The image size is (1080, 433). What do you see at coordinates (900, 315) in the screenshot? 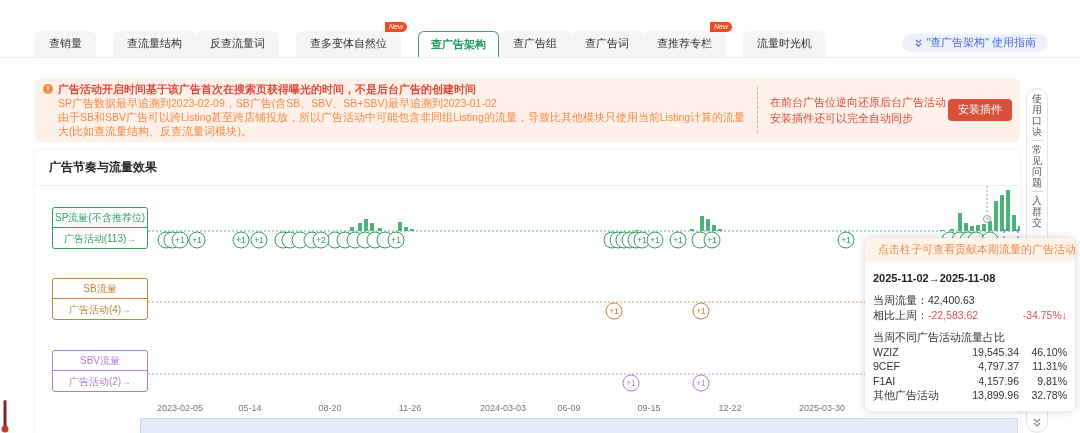
I see `metric-label: 相比上周：` at bounding box center [900, 315].